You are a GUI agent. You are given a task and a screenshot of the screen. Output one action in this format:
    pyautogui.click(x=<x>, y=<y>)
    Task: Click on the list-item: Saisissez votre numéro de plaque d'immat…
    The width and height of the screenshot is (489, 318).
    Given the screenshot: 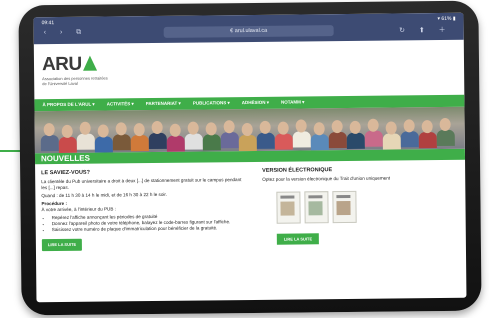 What is the action you would take?
    pyautogui.click(x=149, y=229)
    